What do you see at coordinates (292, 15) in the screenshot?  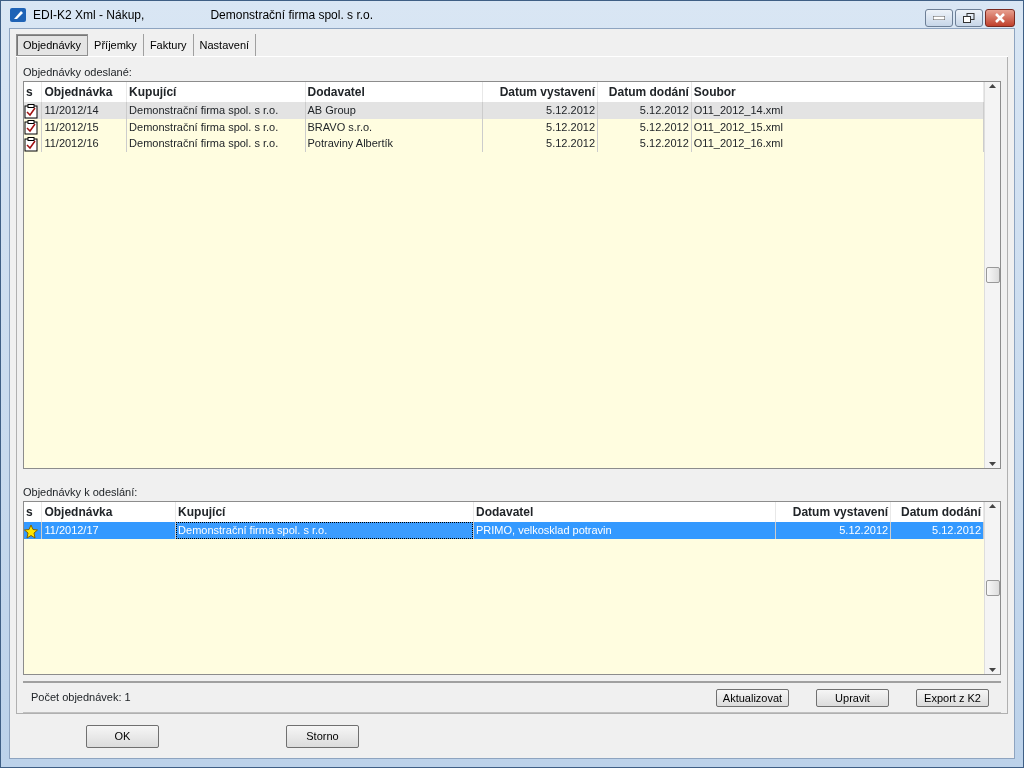 I see `company-name: Demonstrační firma spol. s r.o.` at bounding box center [292, 15].